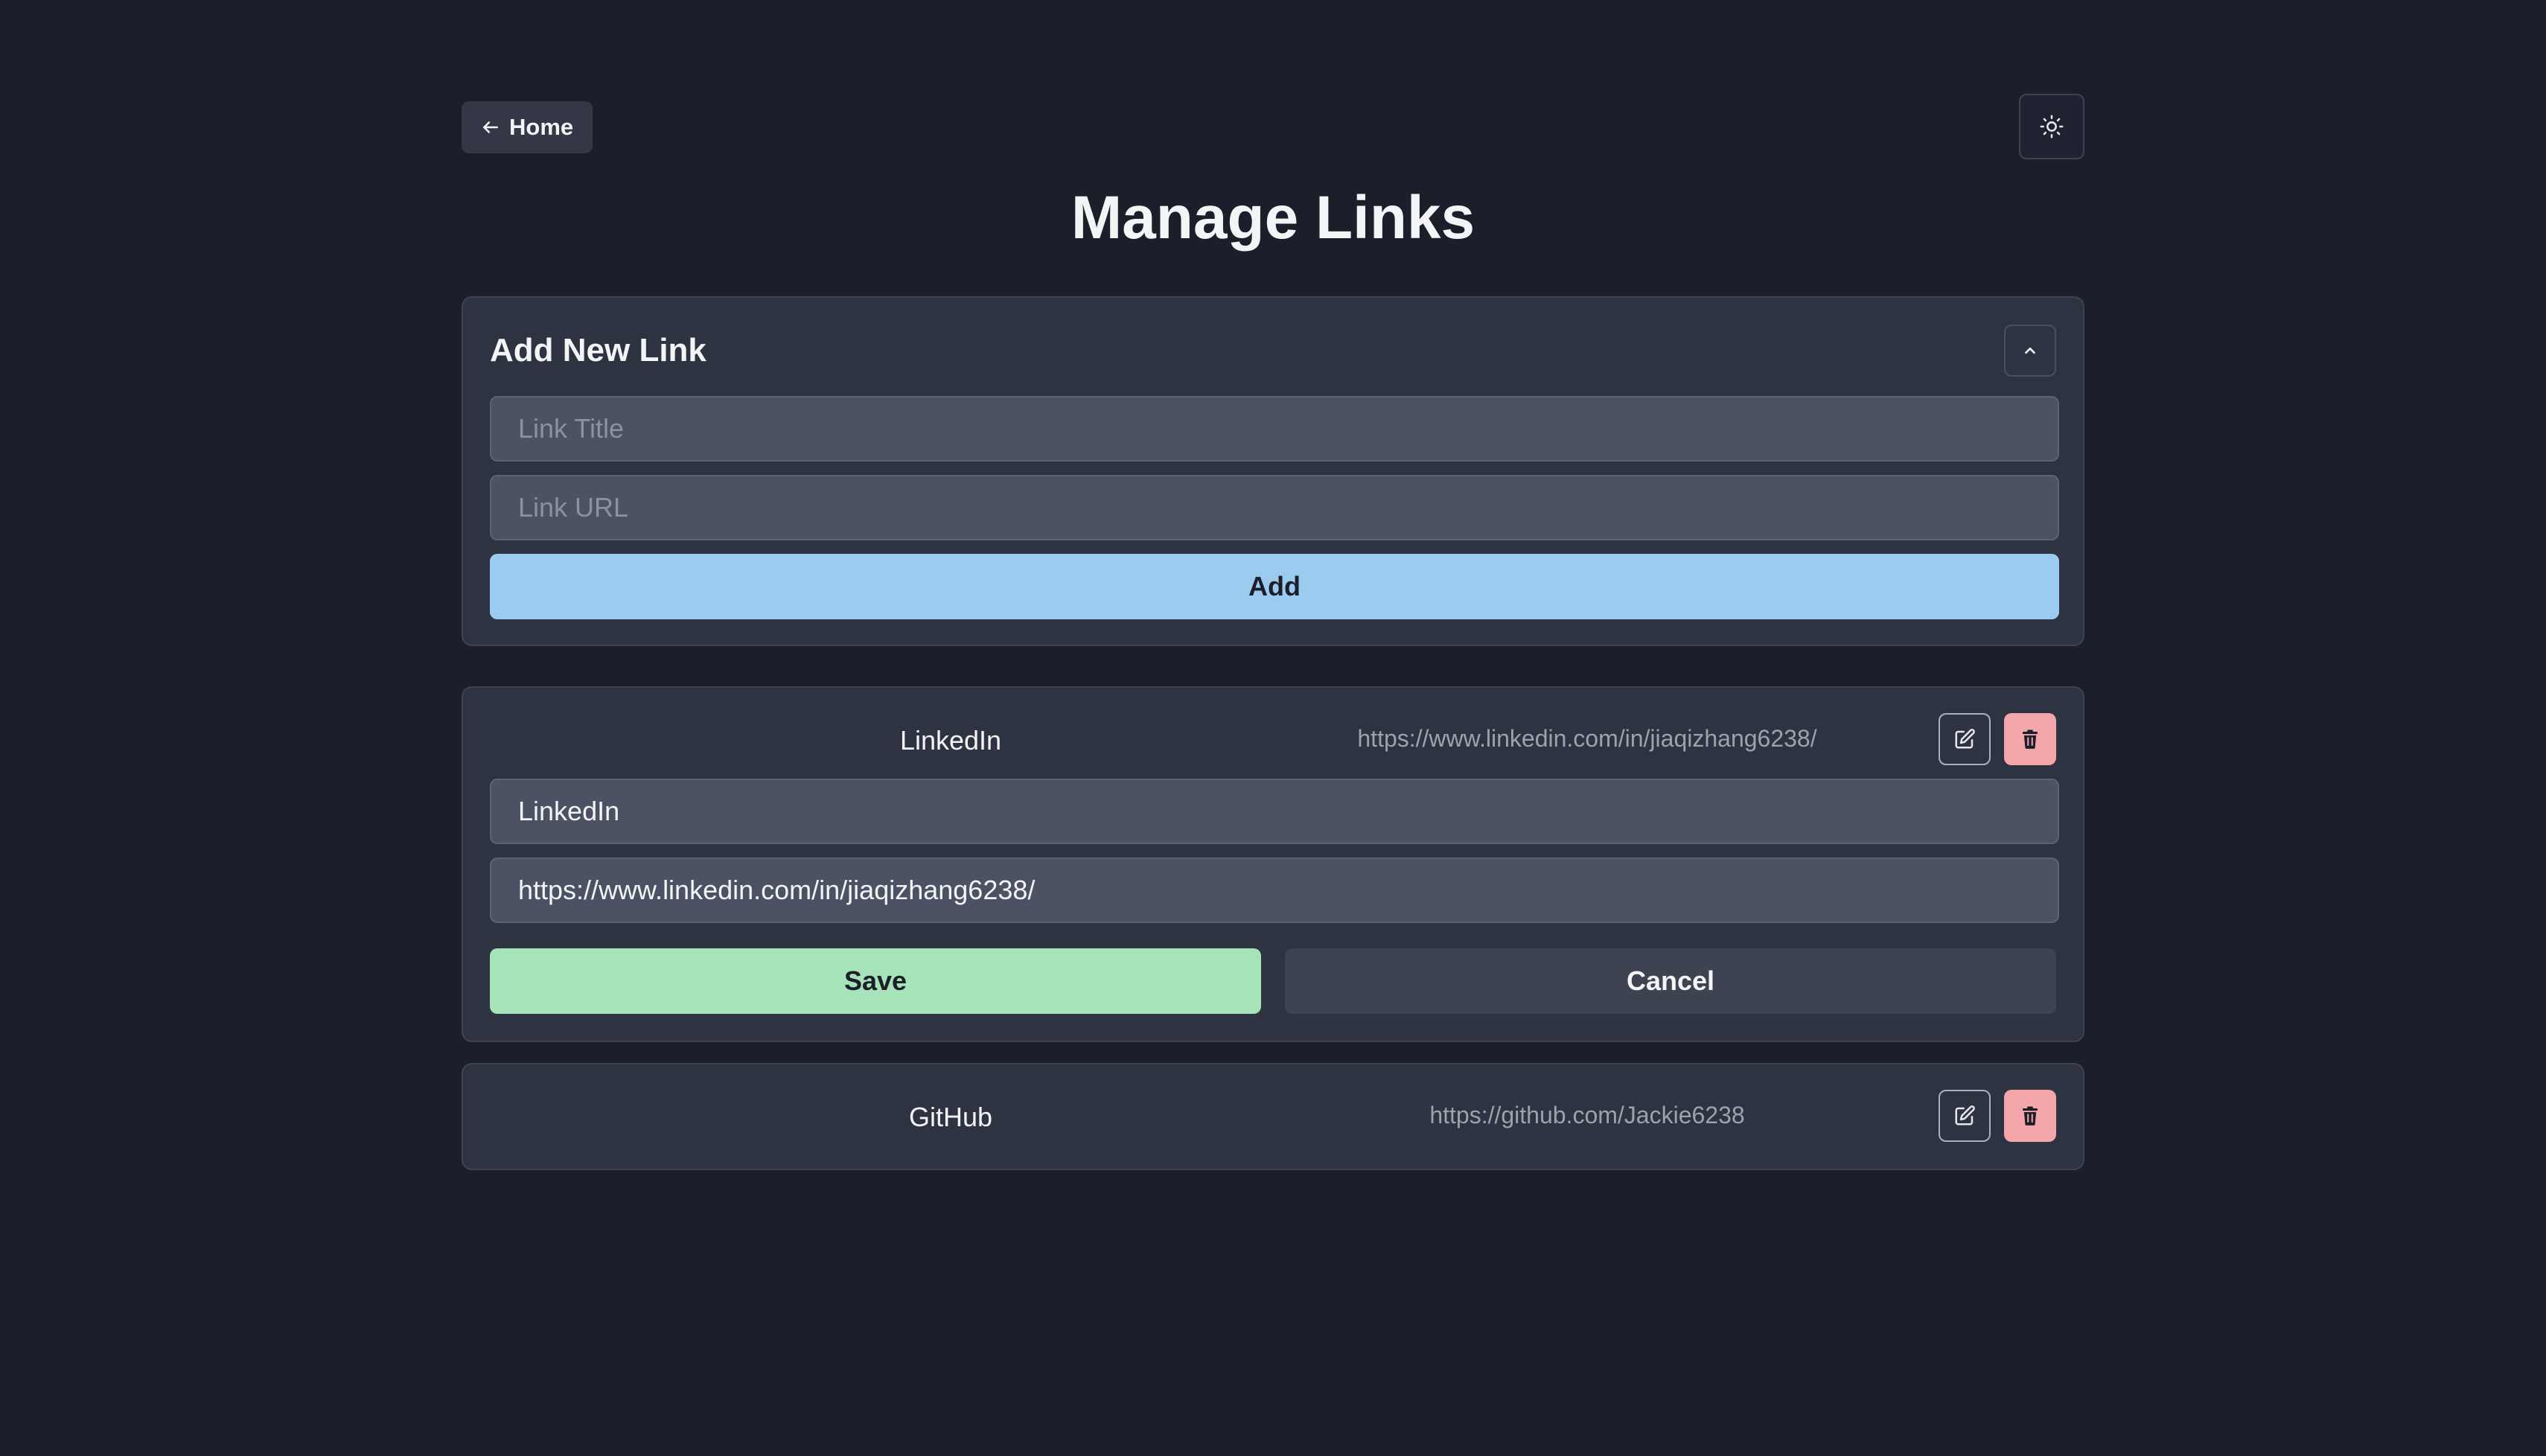 The image size is (2546, 1456). Describe the element at coordinates (1275, 507) in the screenshot. I see `link-url-input` at that location.